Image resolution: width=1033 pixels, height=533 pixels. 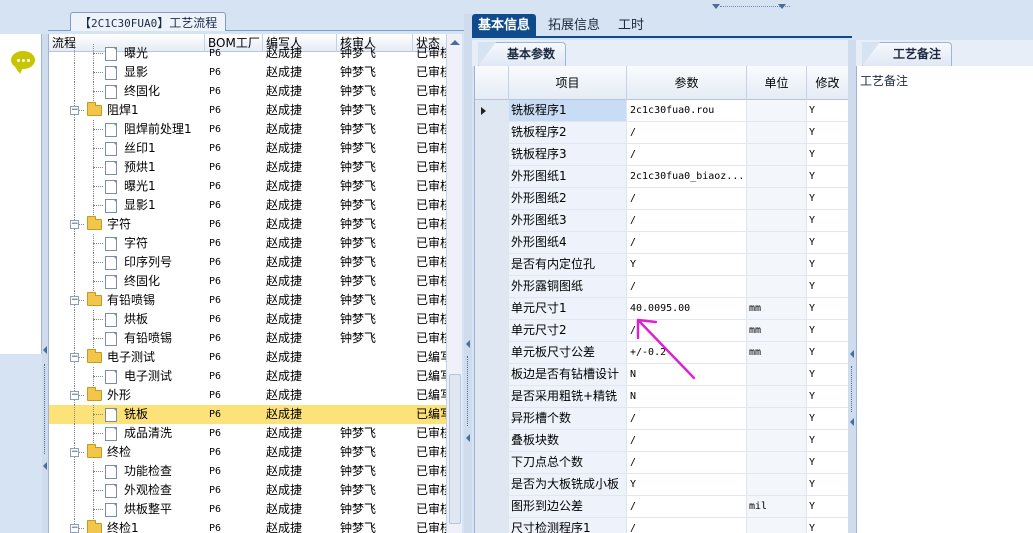 I want to click on tree-scrollbar, so click(x=454, y=283).